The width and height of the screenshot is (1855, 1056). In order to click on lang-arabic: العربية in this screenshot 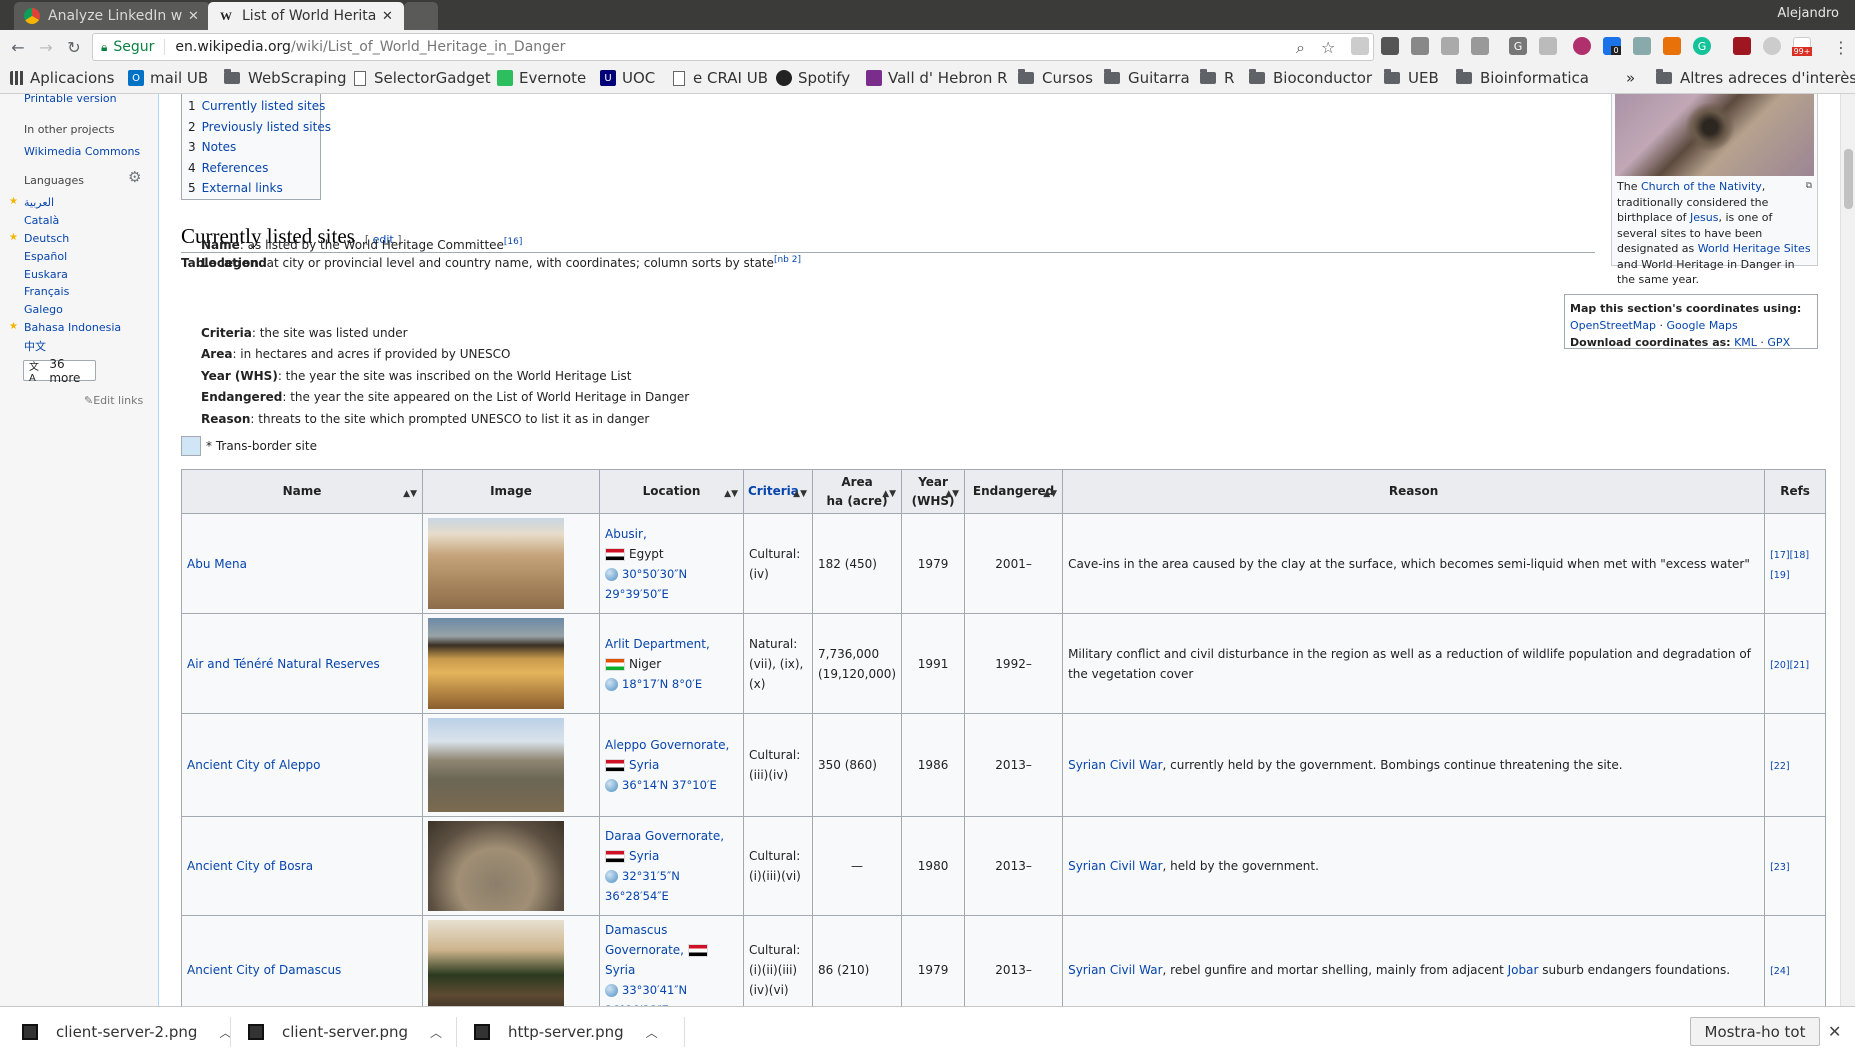, I will do `click(39, 202)`.